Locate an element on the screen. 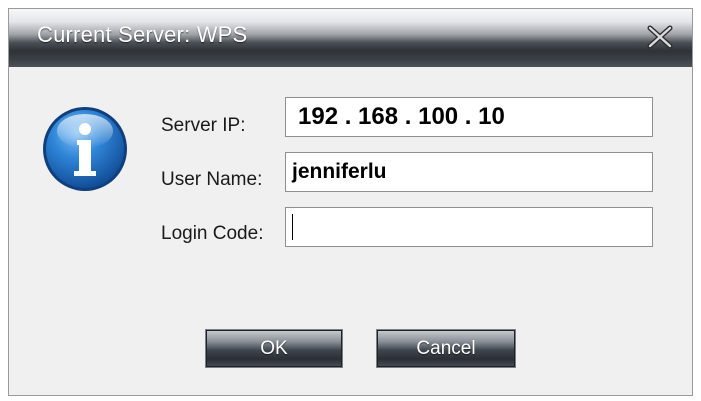  server-ip-label: Server IP: is located at coordinates (203, 125).